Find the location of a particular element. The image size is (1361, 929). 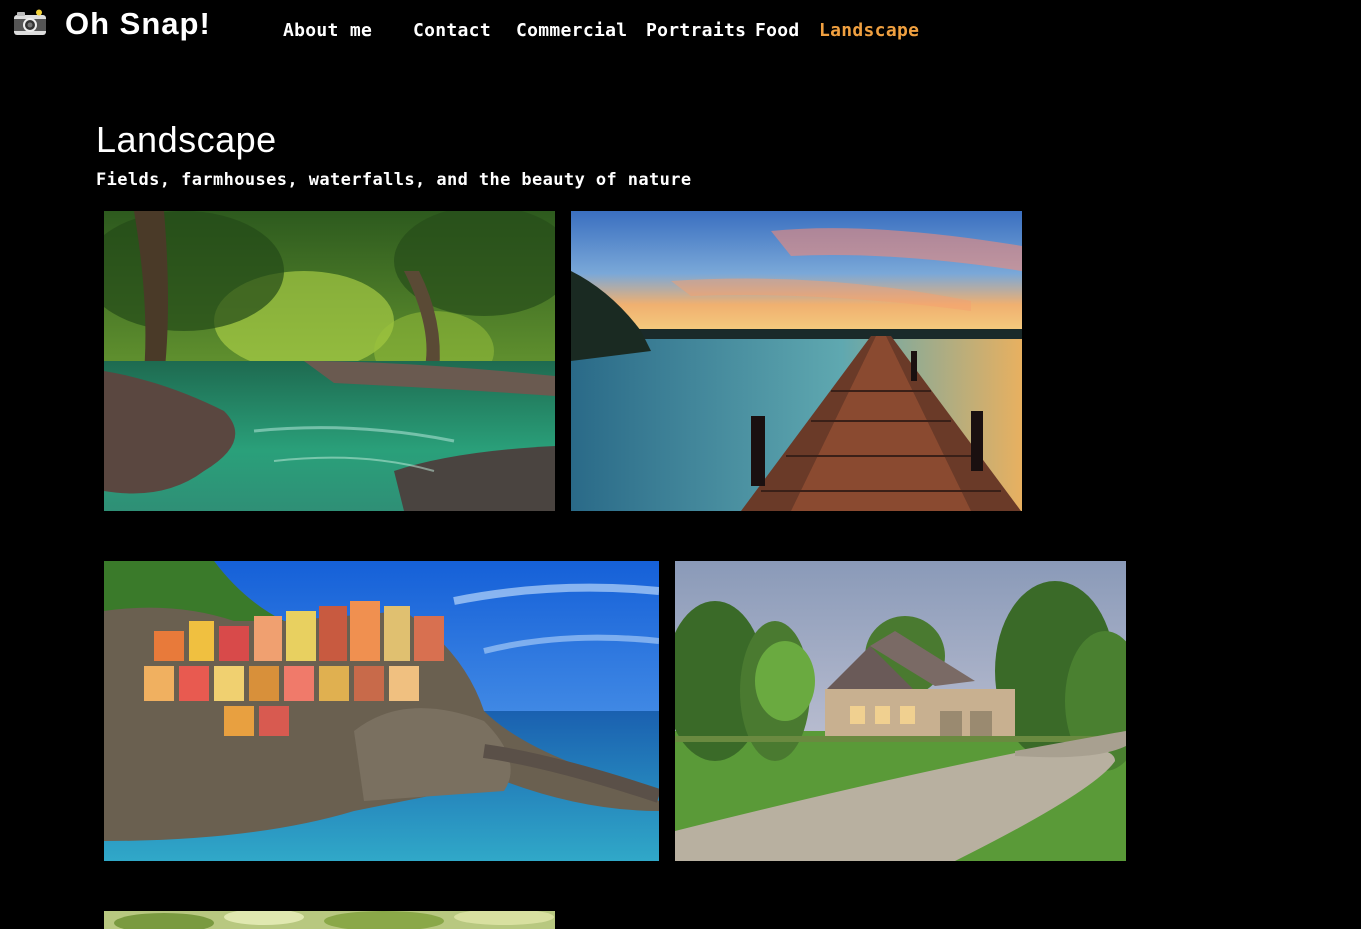

nav-portraits: Portraits is located at coordinates (696, 30).